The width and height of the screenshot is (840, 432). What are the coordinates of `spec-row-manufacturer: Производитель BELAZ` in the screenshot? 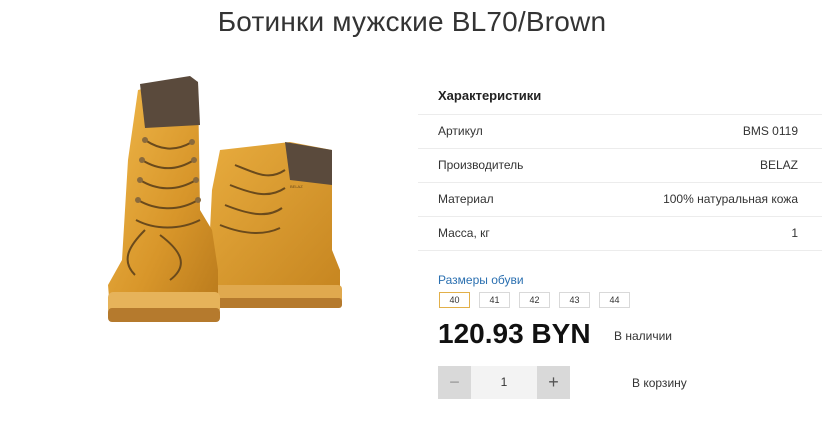 It's located at (620, 166).